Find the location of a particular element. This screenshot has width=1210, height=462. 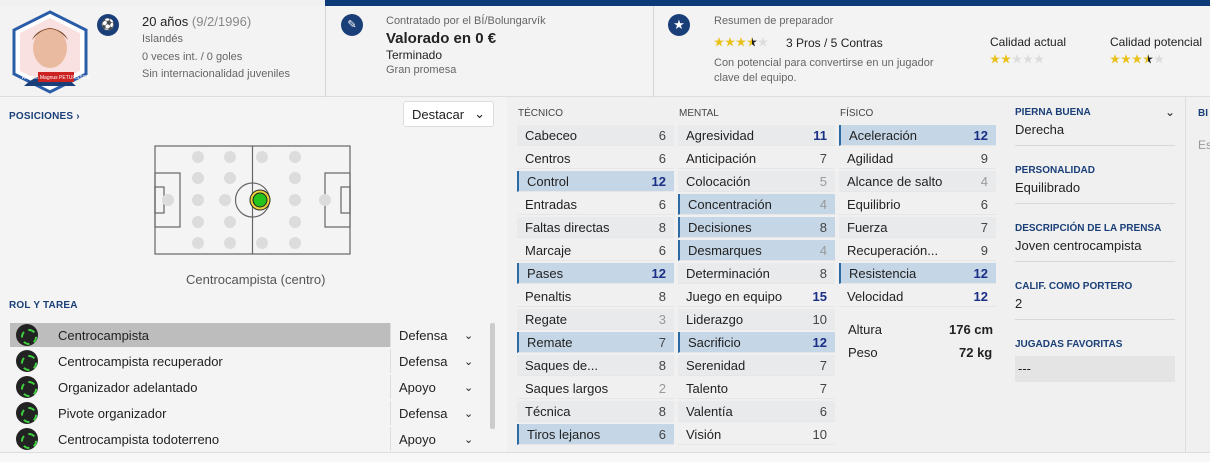

attr-row-fisico: Aceleración 12 is located at coordinates (917, 135).